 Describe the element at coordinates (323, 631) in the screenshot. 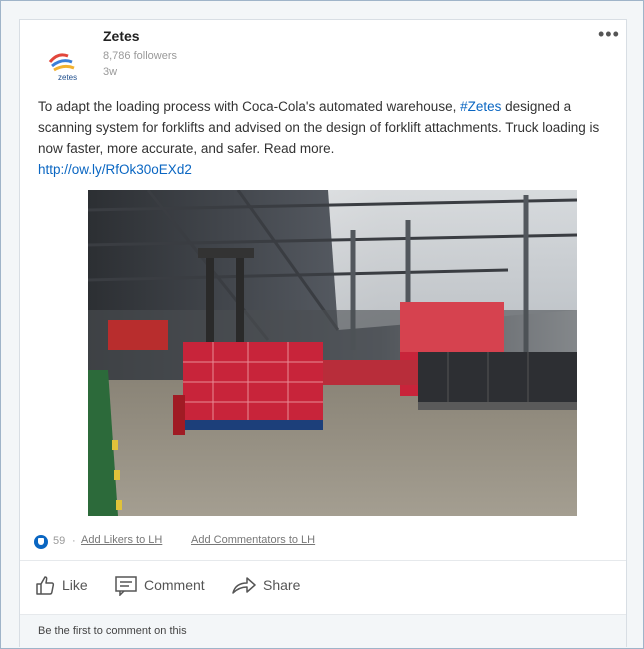

I see `comments-section: Be the first to comment on this` at that location.